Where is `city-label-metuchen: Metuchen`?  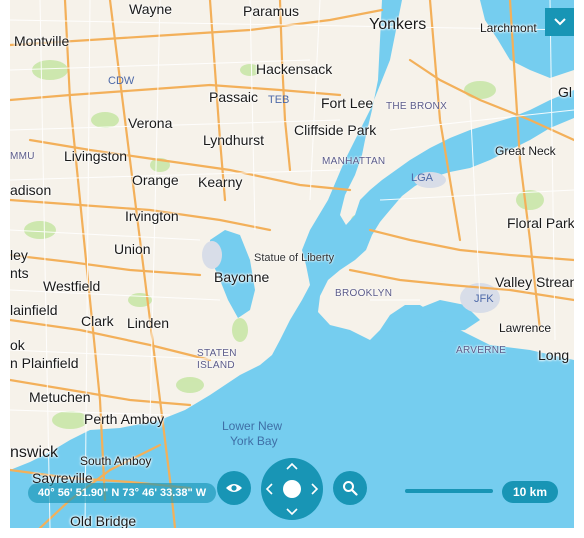 city-label-metuchen: Metuchen is located at coordinates (60, 397).